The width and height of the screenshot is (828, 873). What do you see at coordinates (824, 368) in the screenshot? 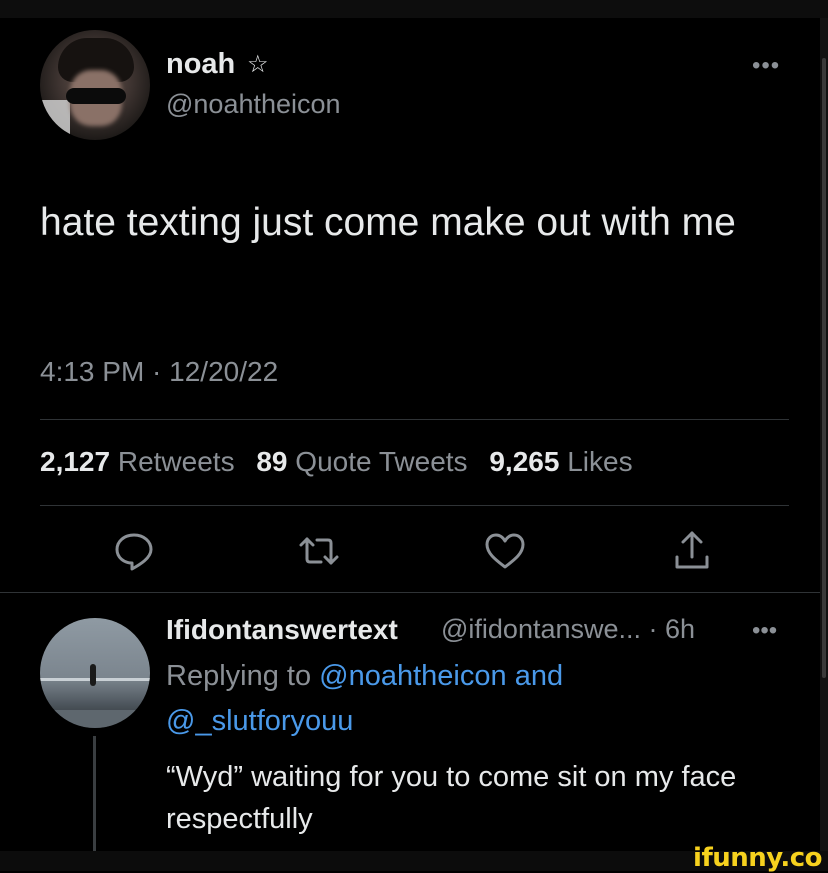
I see `scrollbar-thumb` at bounding box center [824, 368].